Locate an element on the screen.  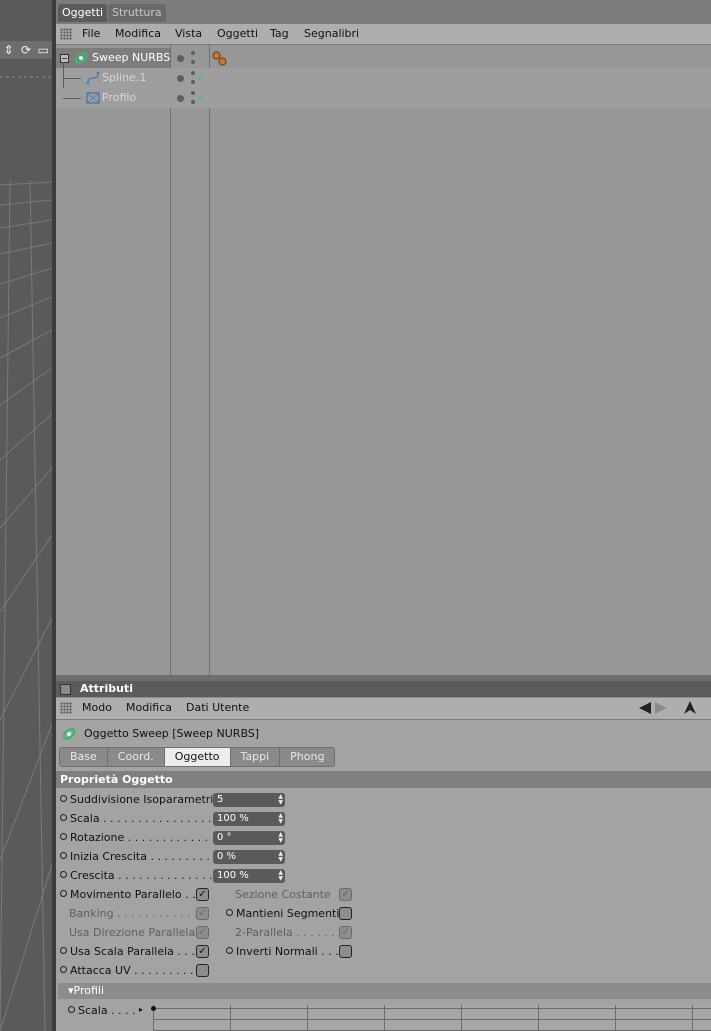
tab-oggetto: Oggetto is located at coordinates (197, 757).